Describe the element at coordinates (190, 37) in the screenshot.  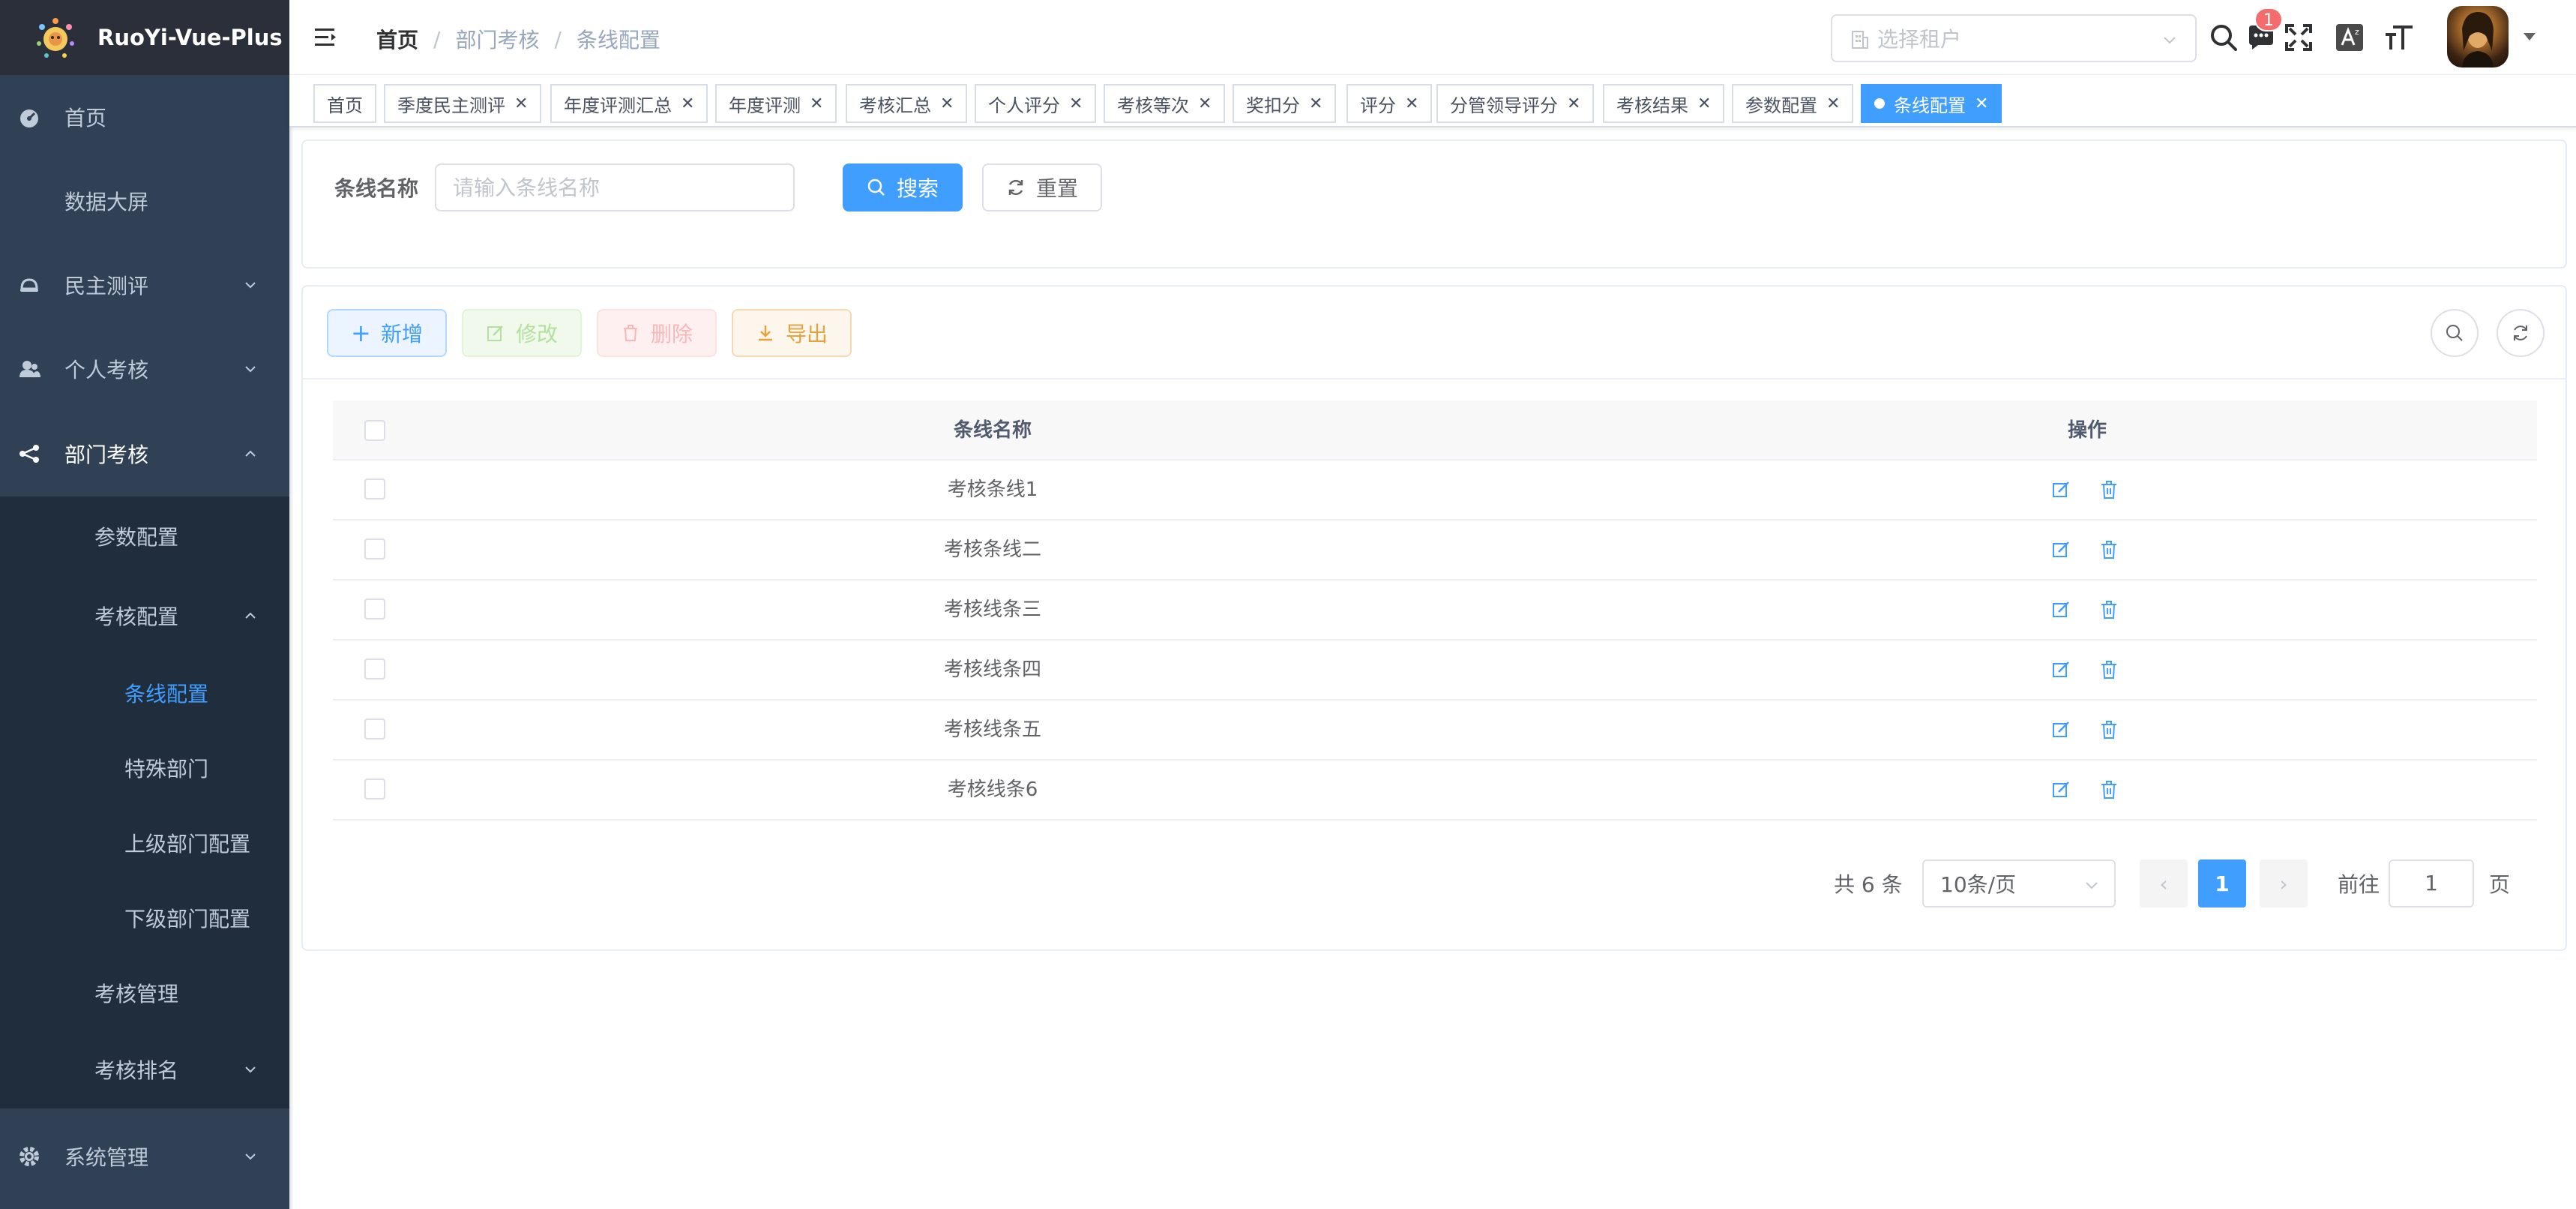
I see `app-title: RuoYi-Vue-Plus` at that location.